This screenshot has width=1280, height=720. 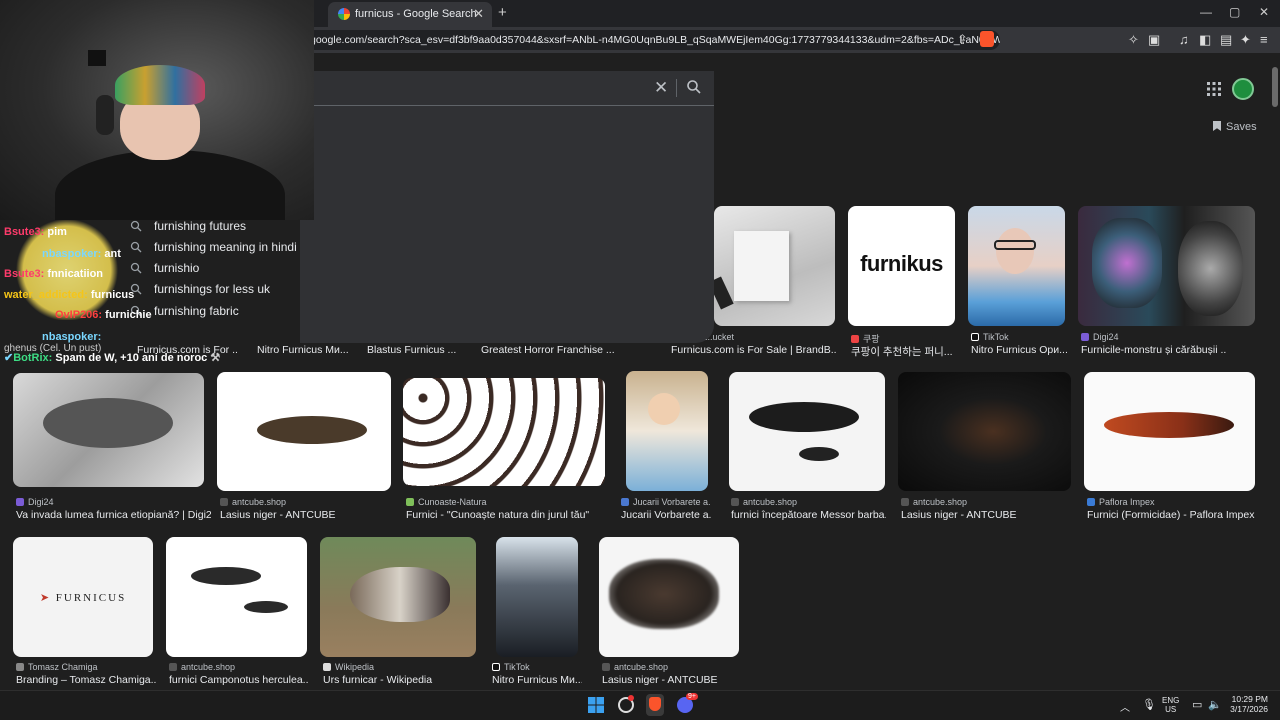 I want to click on chat-user: water_addicted:, so click(x=46, y=295).